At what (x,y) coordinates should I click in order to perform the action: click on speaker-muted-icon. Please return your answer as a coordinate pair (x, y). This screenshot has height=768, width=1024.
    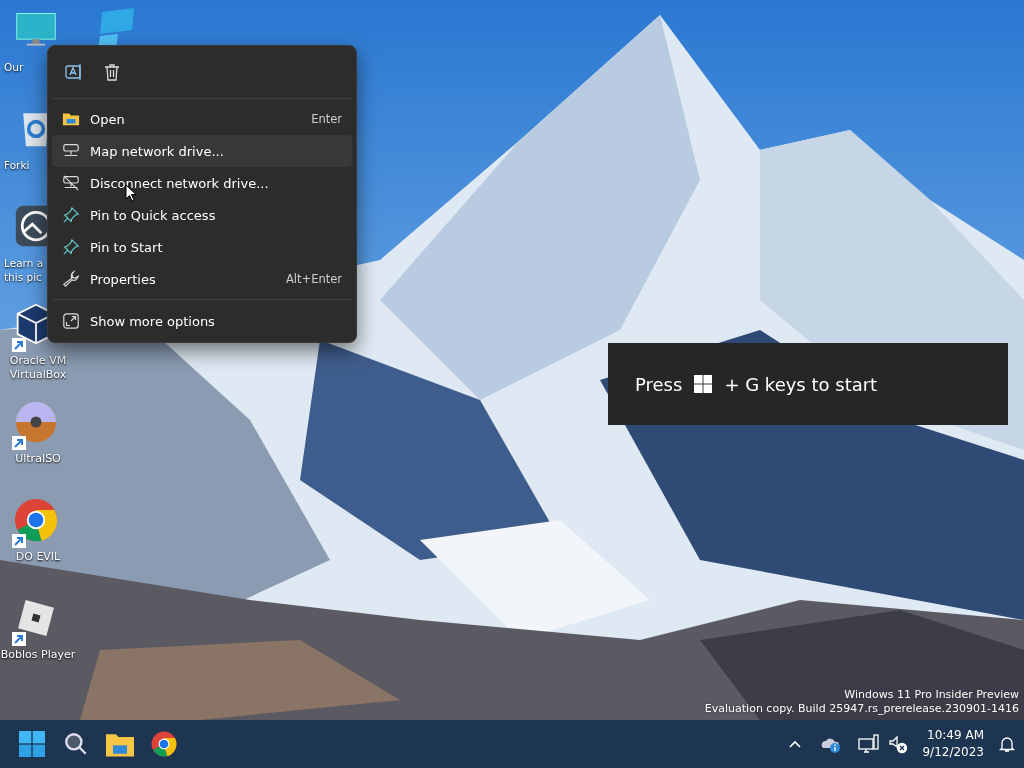
    Looking at the image, I should click on (898, 744).